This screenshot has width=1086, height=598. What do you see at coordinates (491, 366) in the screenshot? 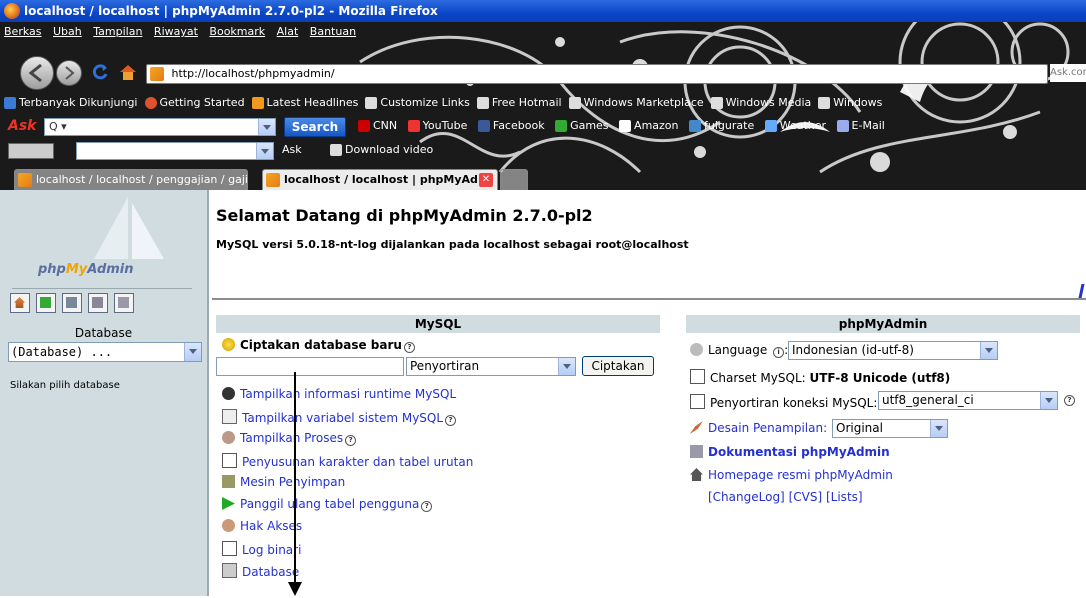
I see `collation-select: Penyortiran` at bounding box center [491, 366].